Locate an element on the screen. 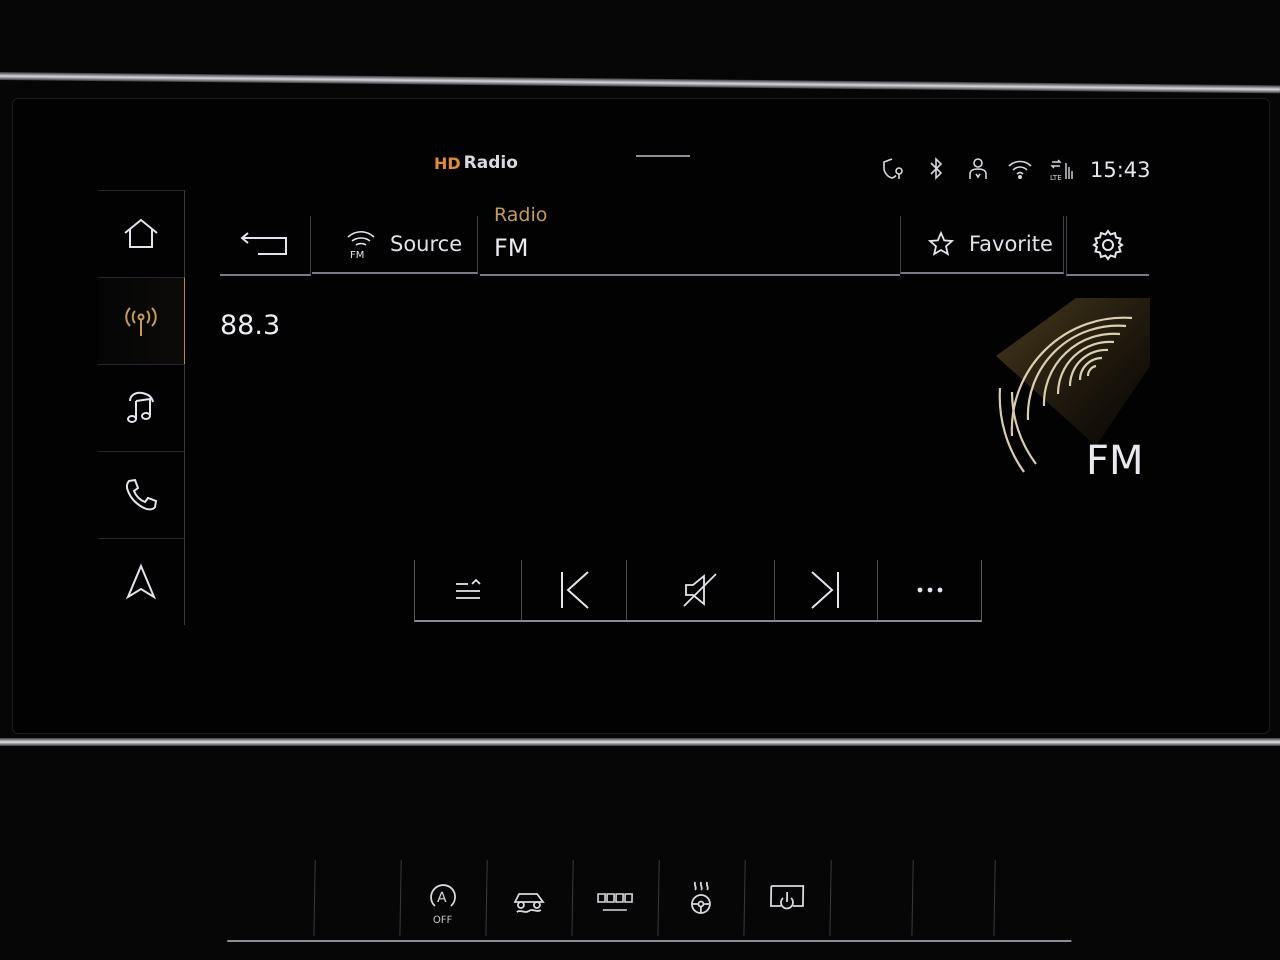 The width and height of the screenshot is (1280, 960). auto-off-letter: A is located at coordinates (442, 898).